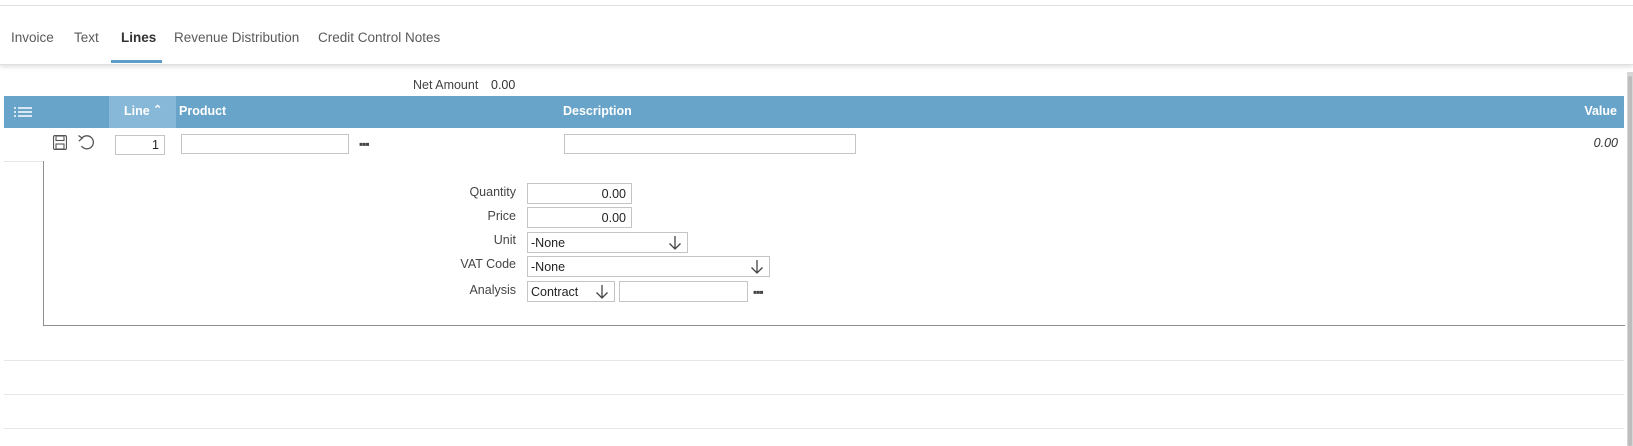 The width and height of the screenshot is (1633, 446). I want to click on unit-select: -None, so click(607, 242).